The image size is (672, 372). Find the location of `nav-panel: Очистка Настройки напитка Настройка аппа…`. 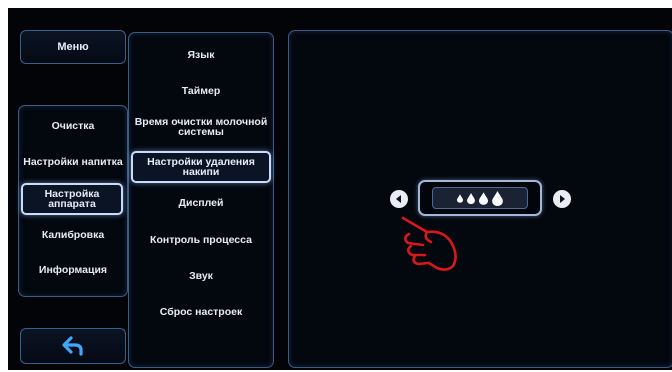

nav-panel: Очистка Настройки напитка Настройка аппа… is located at coordinates (73, 201).